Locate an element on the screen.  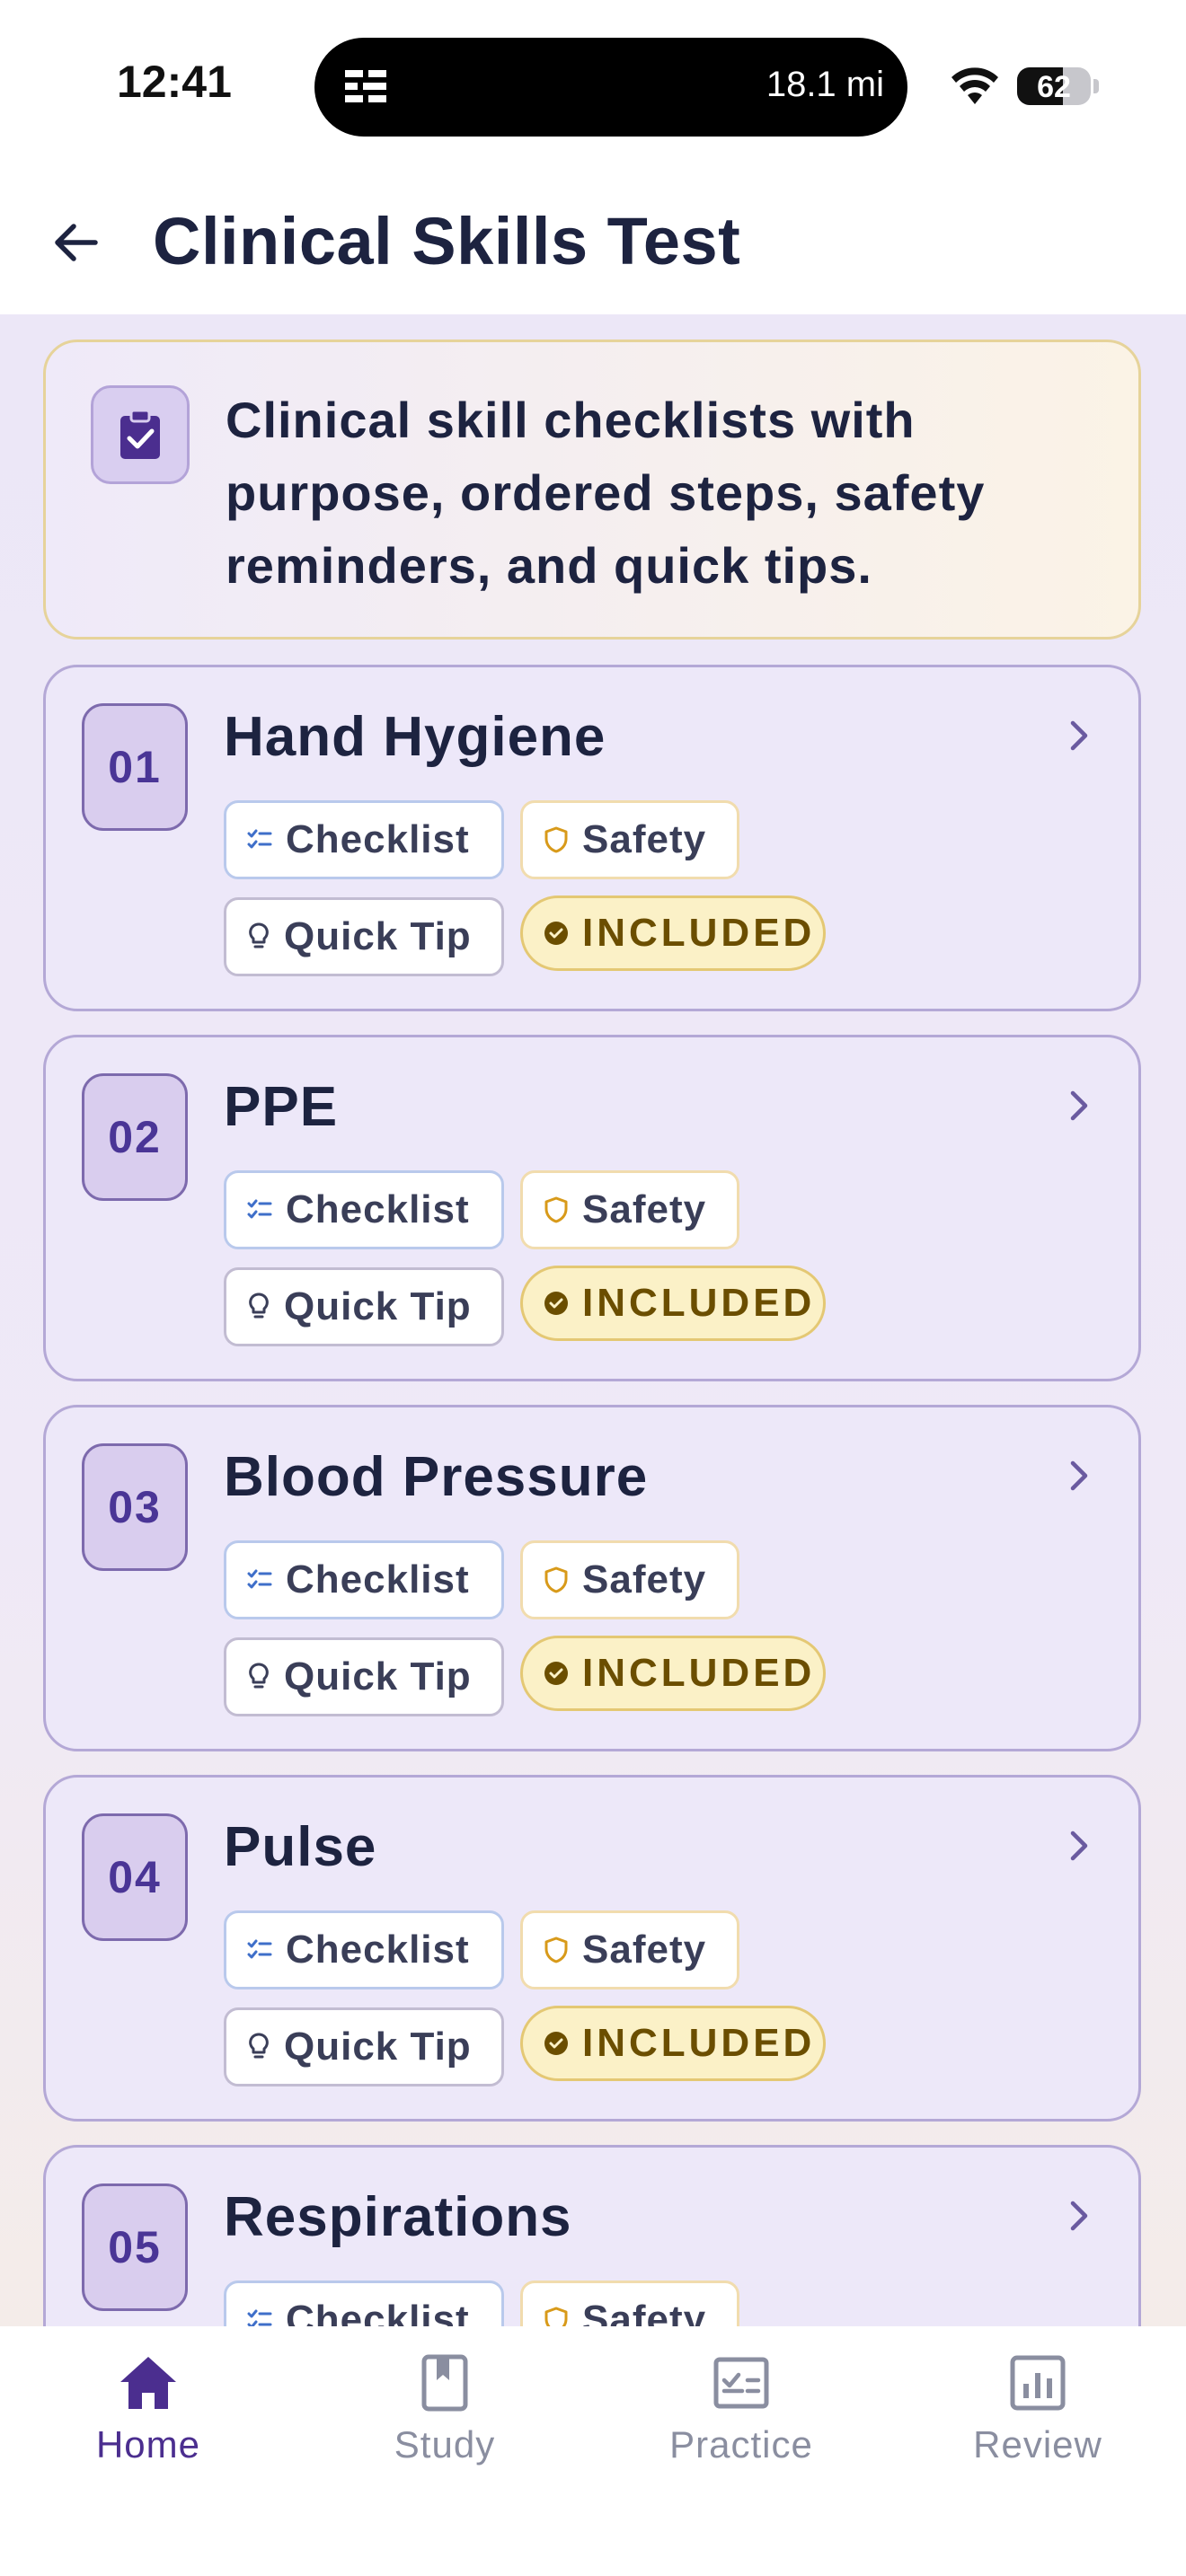
nav-review-label: Review is located at coordinates (1037, 2444).